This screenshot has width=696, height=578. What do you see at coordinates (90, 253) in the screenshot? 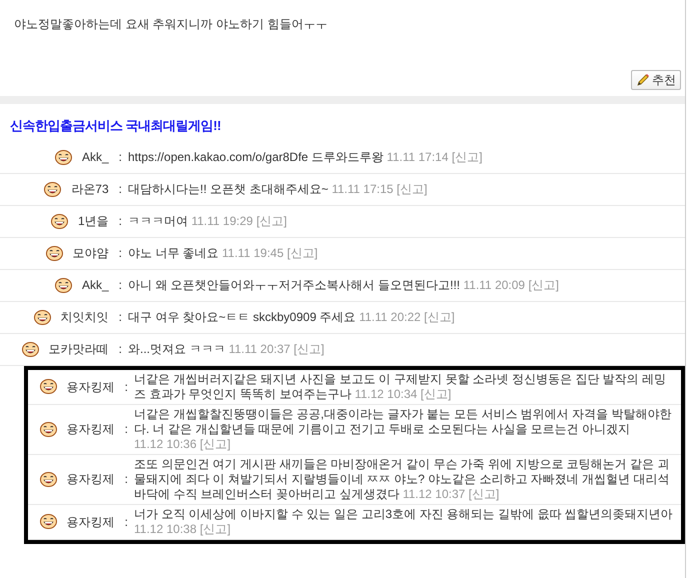
I see `author-name: 모야얌` at bounding box center [90, 253].